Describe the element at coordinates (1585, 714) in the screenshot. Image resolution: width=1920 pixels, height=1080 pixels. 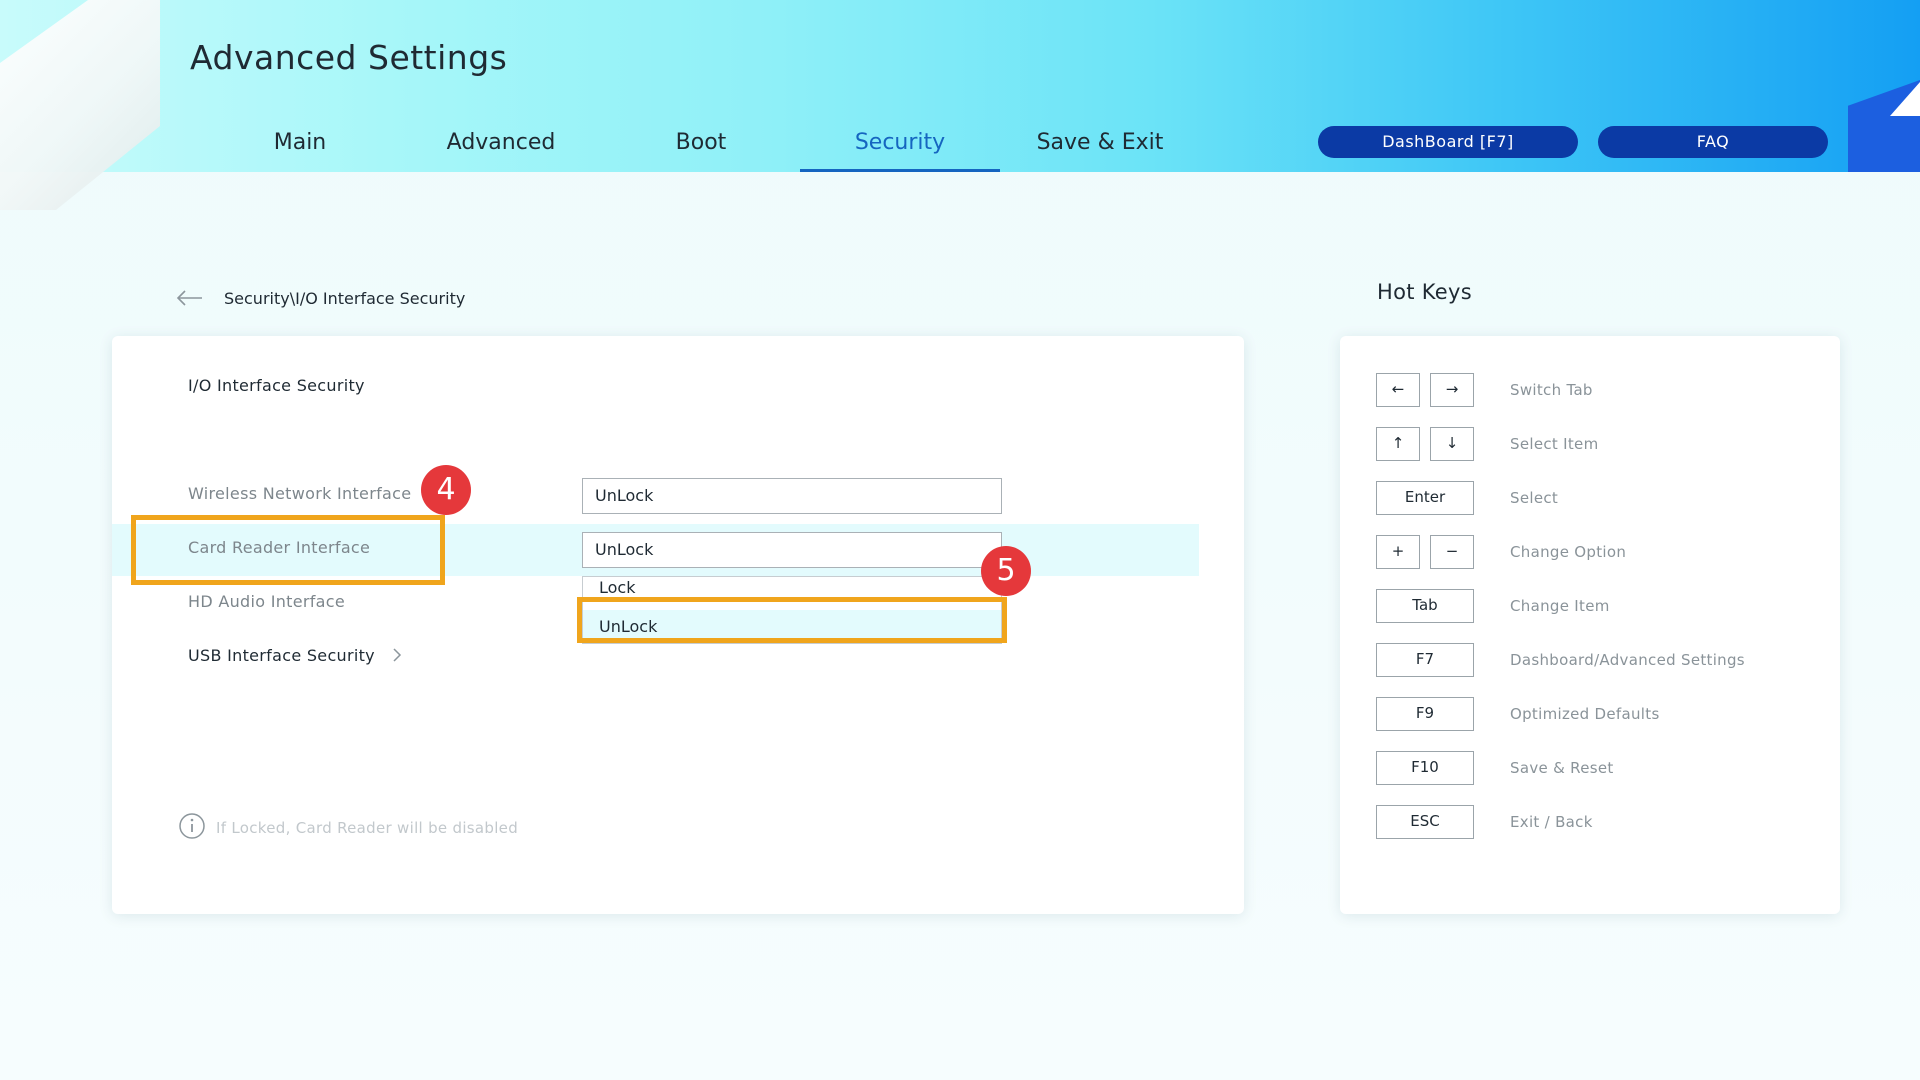
I see `hotkey-desc: Optimized Defaults` at that location.